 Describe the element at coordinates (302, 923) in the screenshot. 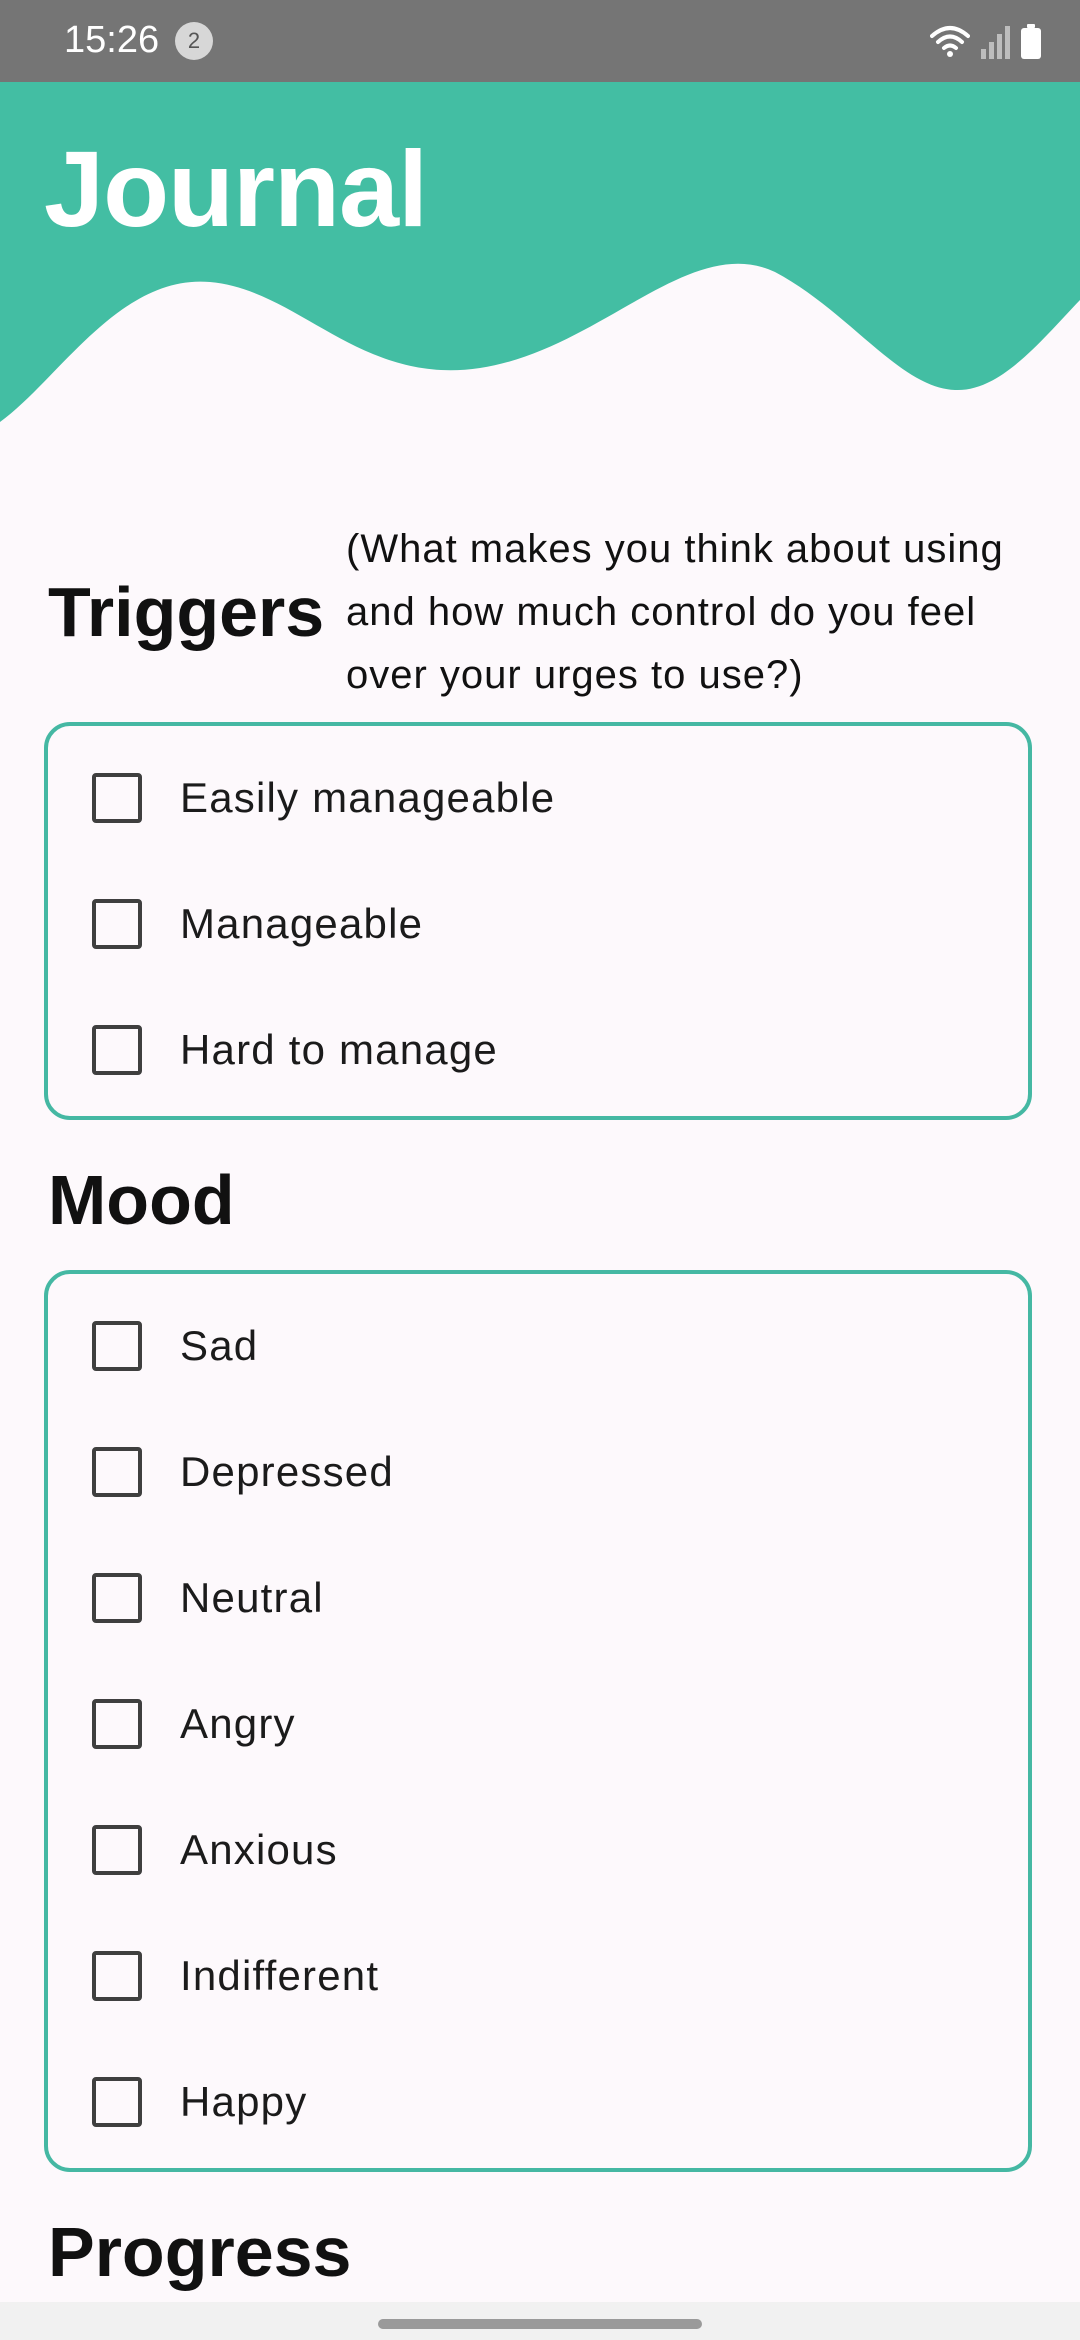

I see `option-label: Manageable` at that location.